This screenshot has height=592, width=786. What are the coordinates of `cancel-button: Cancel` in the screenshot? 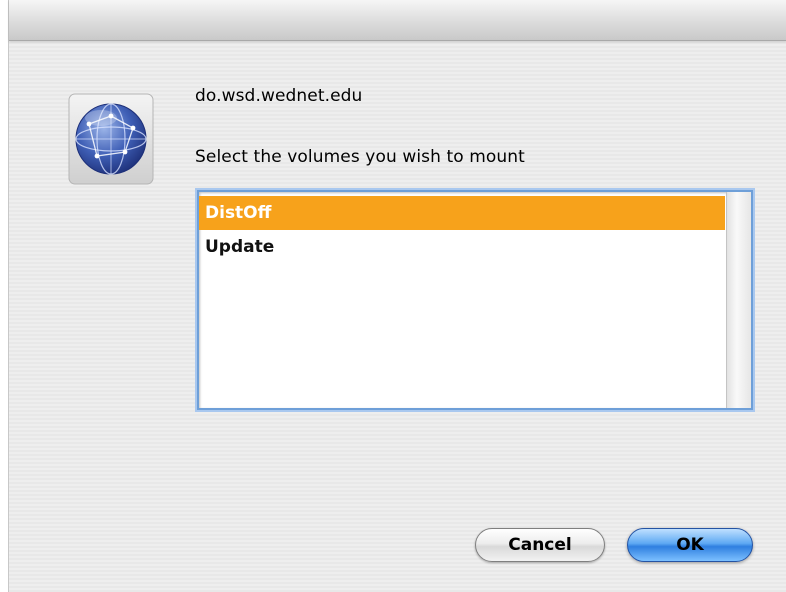 It's located at (540, 545).